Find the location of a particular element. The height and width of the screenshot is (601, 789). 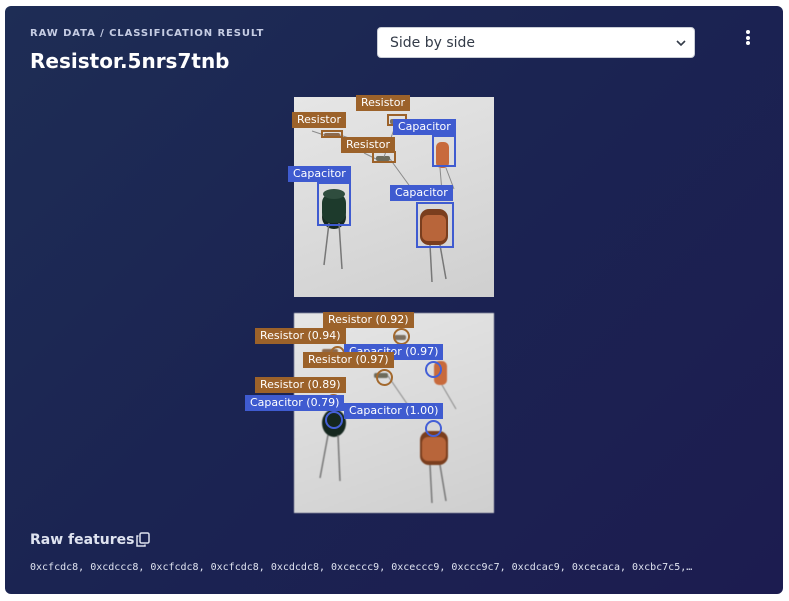

sample-title: Resistor.5nrs7tnb is located at coordinates (130, 61).